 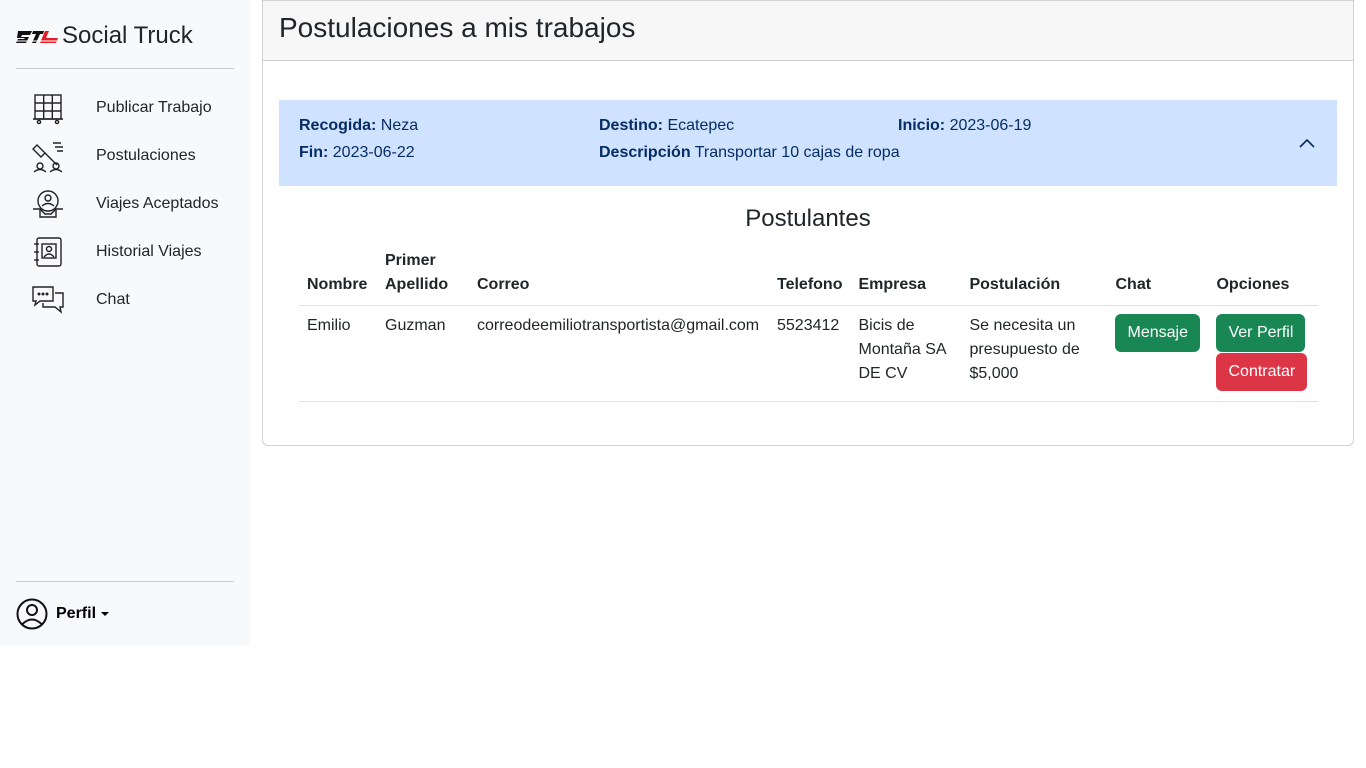 I want to click on header-telefono: Telefono, so click(x=810, y=275).